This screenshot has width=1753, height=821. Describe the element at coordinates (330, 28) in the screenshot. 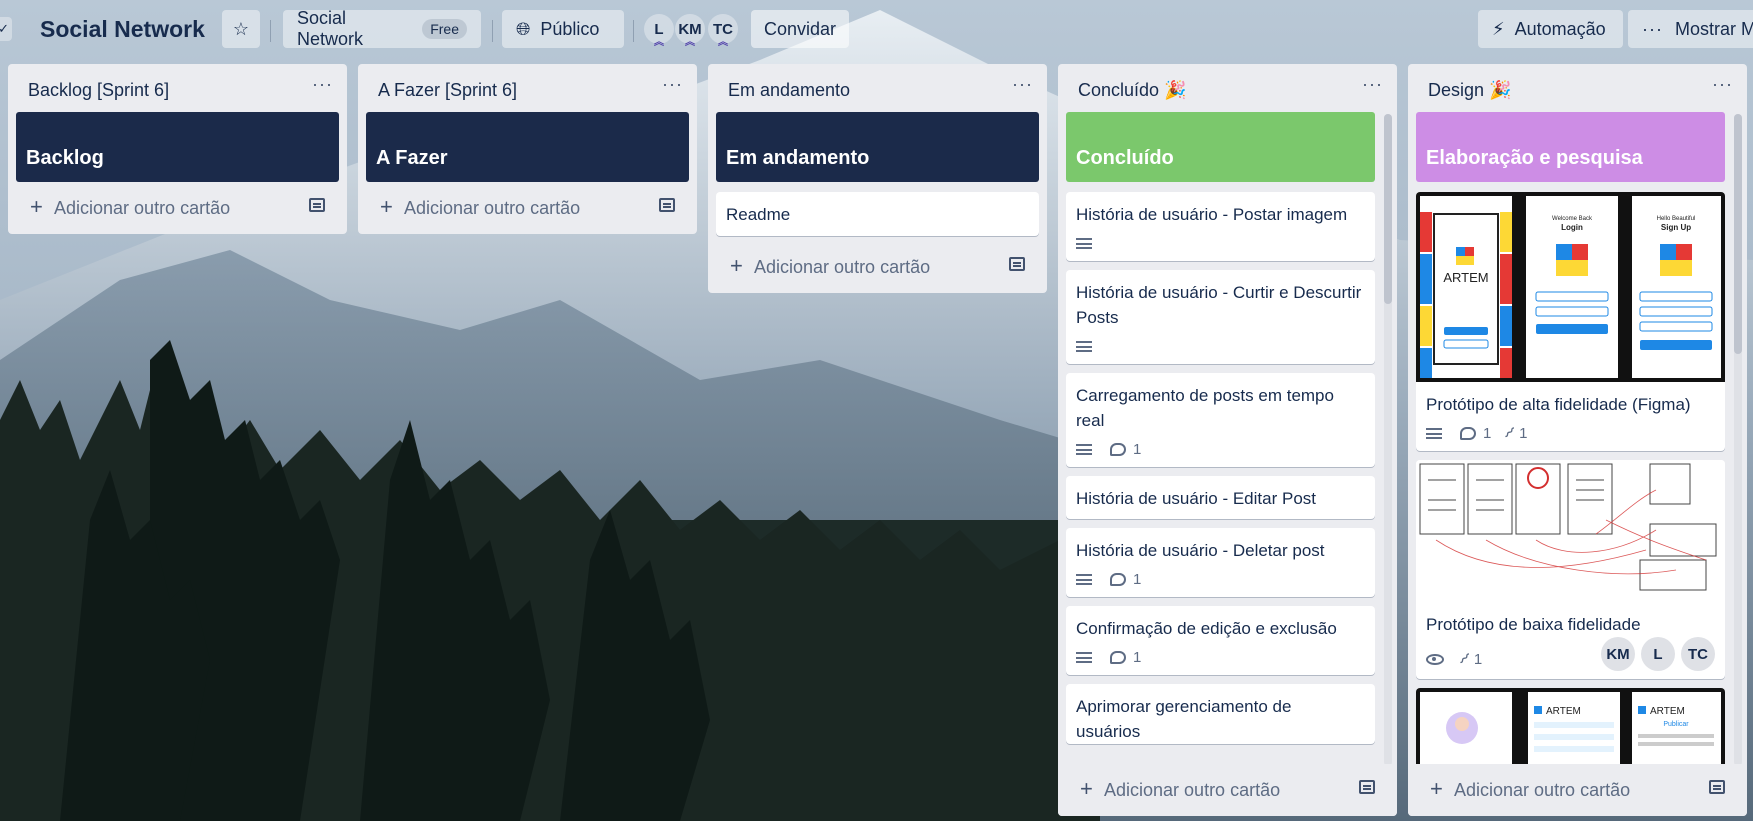

I see `workspace-label: Social Network` at that location.